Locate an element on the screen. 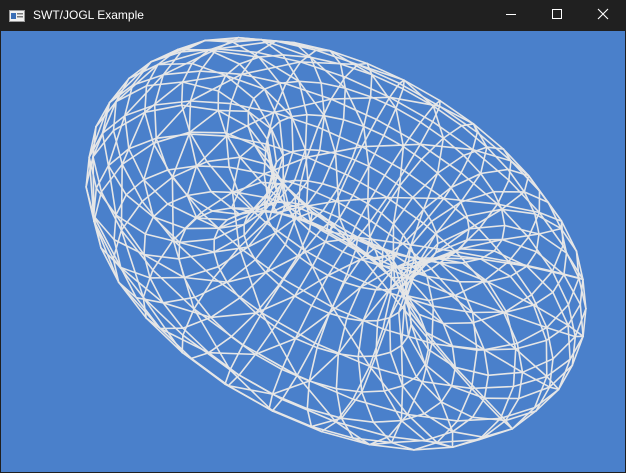 The width and height of the screenshot is (626, 473). minimize-button is located at coordinates (511, 15).